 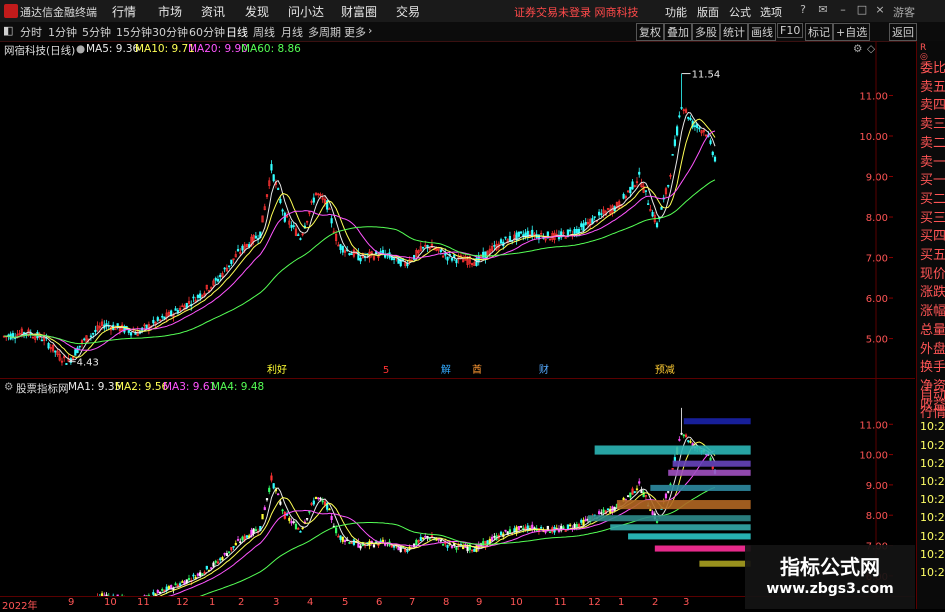 What do you see at coordinates (932, 160) in the screenshot?
I see `quote-field-label: 卖一` at bounding box center [932, 160].